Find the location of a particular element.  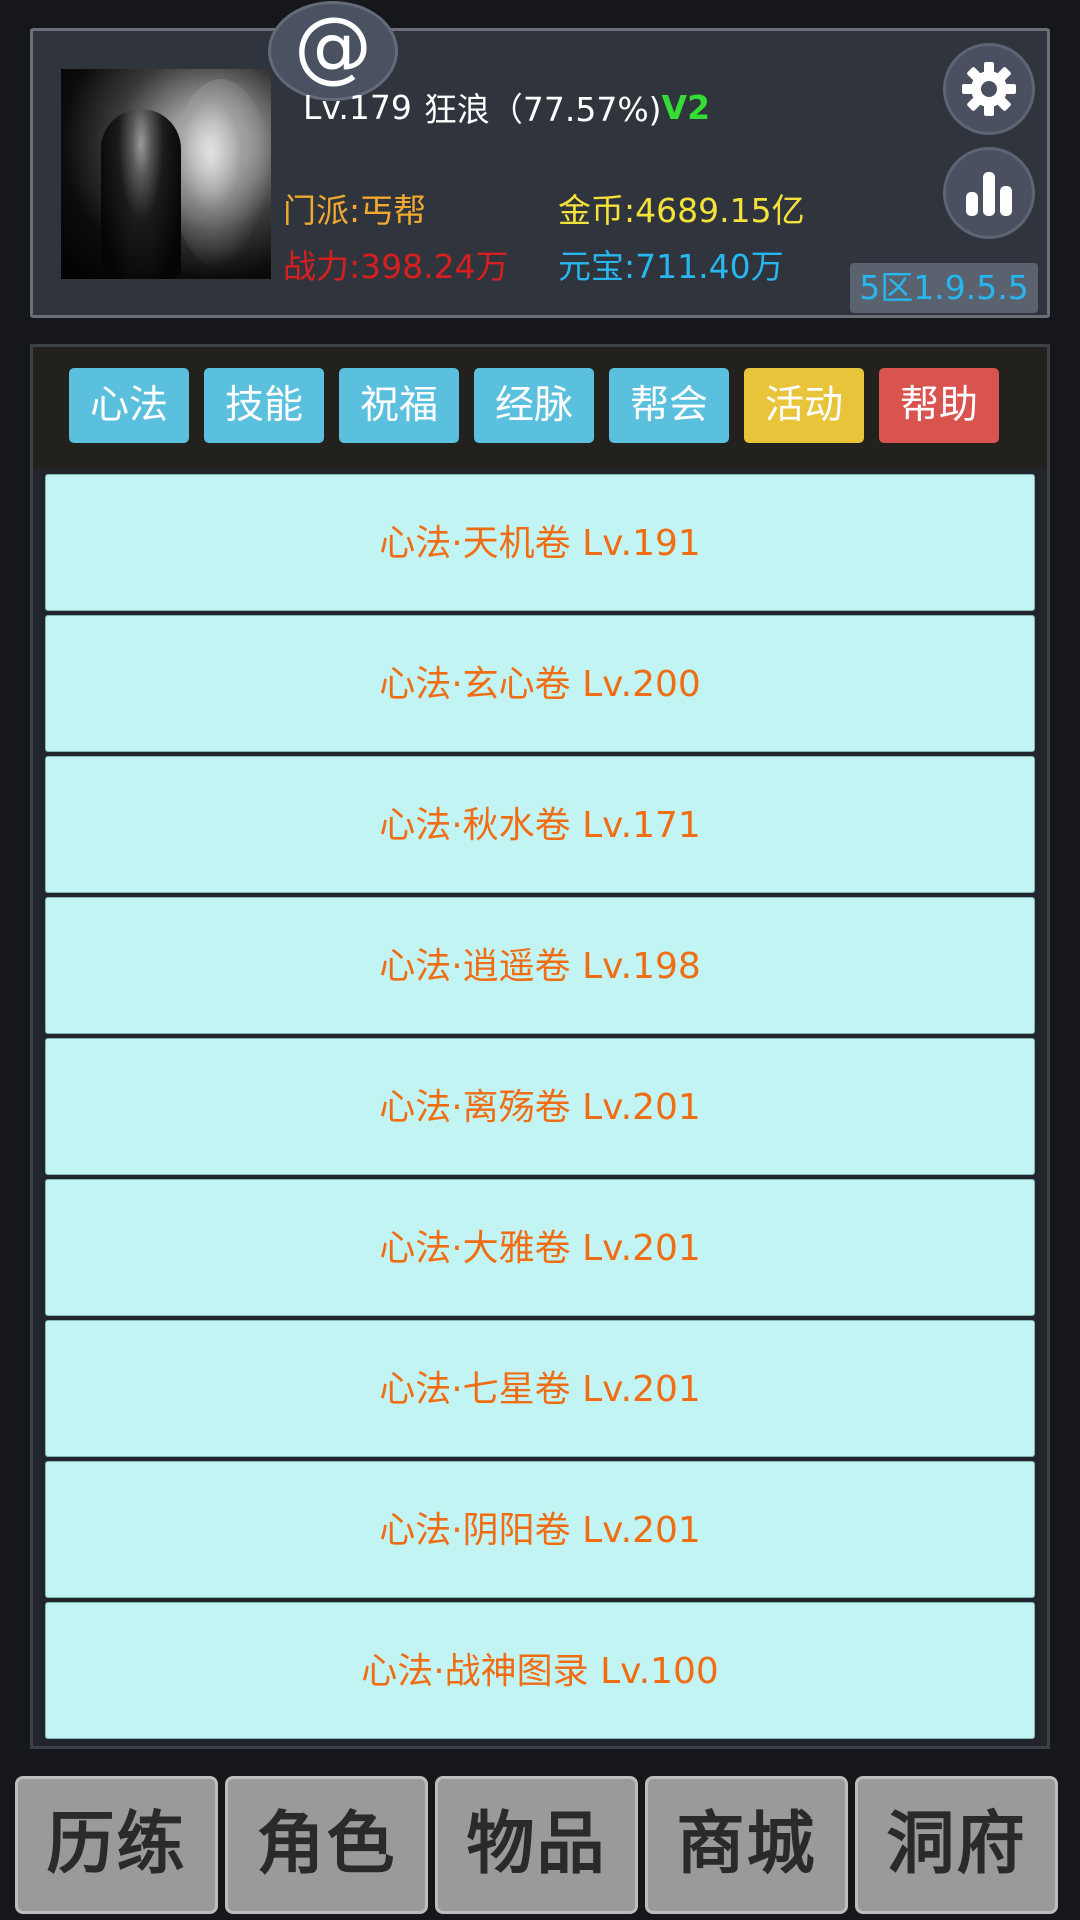

nav-training: 历练 is located at coordinates (116, 1845).